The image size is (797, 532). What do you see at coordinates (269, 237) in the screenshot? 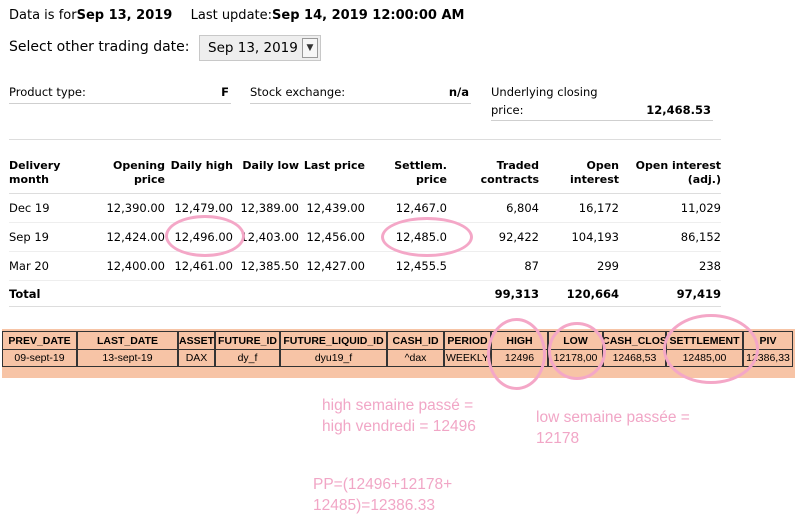
I see `table-cell-daily-low: 12,403.00` at bounding box center [269, 237].